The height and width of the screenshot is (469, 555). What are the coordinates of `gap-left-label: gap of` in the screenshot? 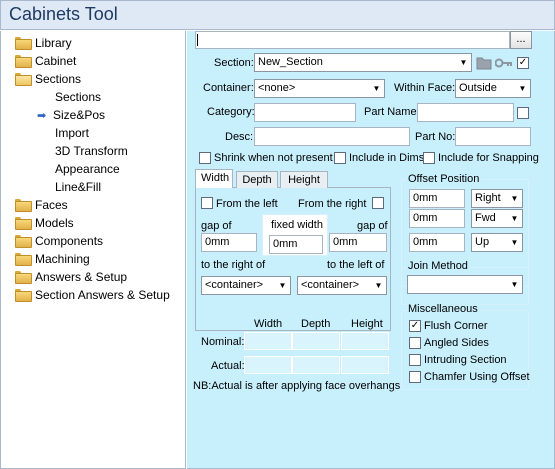 It's located at (216, 226).